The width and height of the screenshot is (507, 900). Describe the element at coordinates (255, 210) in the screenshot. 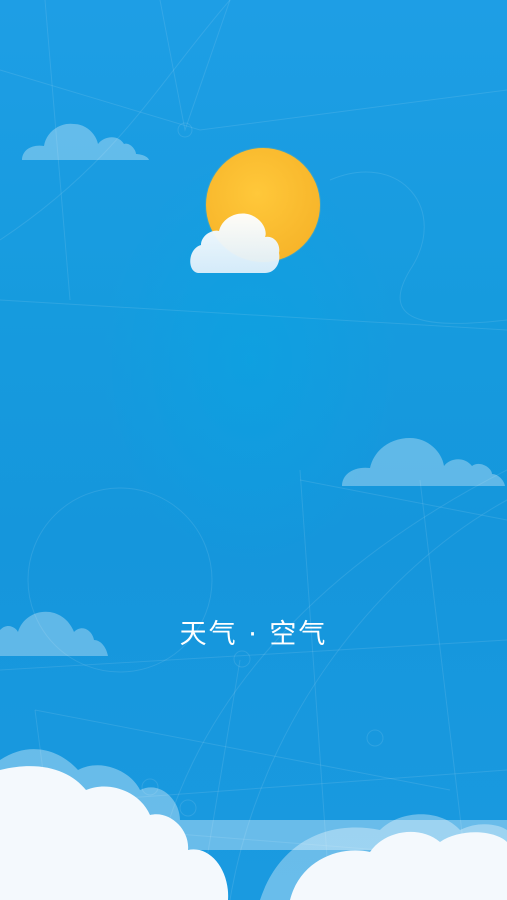

I see `sun-behind-cloud-icon` at that location.